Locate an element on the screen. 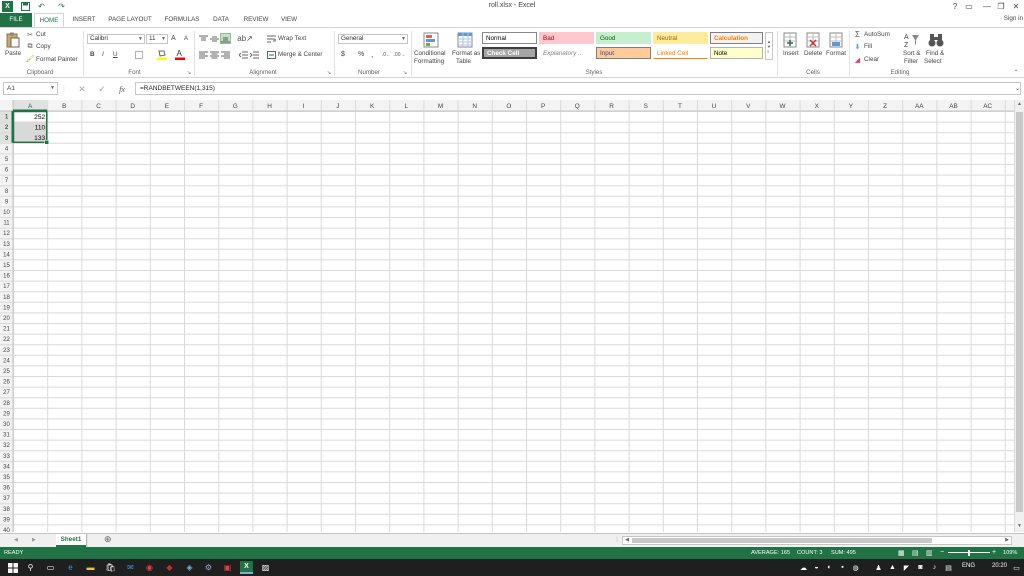 This screenshot has width=1024, height=576. align-right-icon is located at coordinates (225, 54).